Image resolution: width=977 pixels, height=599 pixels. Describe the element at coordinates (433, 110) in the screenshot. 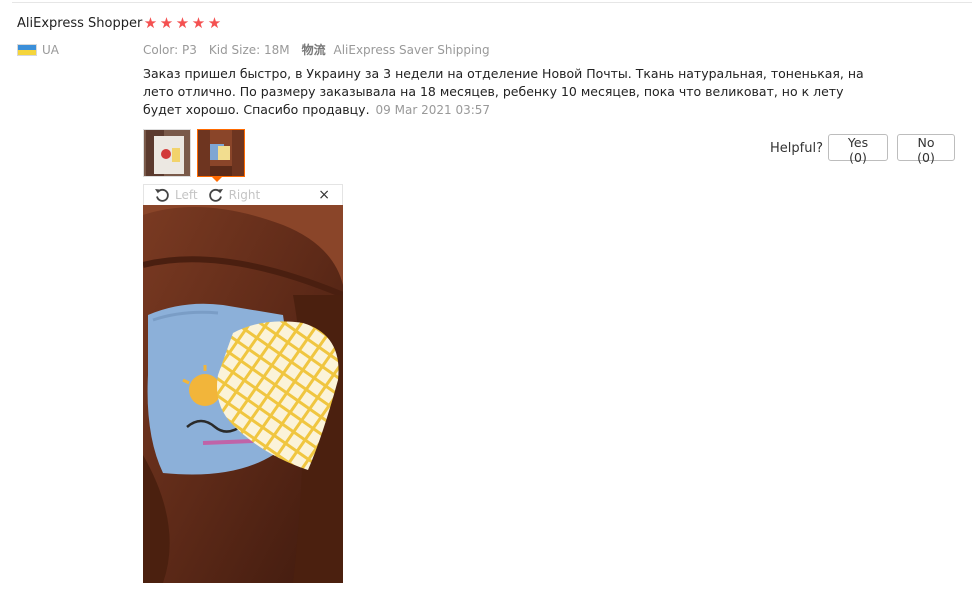

I see `review-date: 09 Mar 2021 03:57` at that location.